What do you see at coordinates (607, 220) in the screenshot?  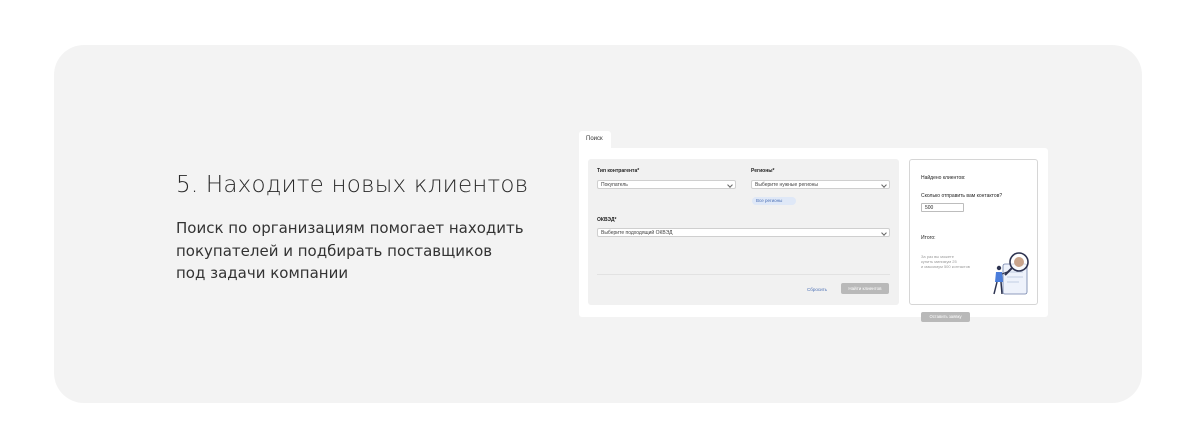 I see `okved-label: ОКВЭД*` at bounding box center [607, 220].